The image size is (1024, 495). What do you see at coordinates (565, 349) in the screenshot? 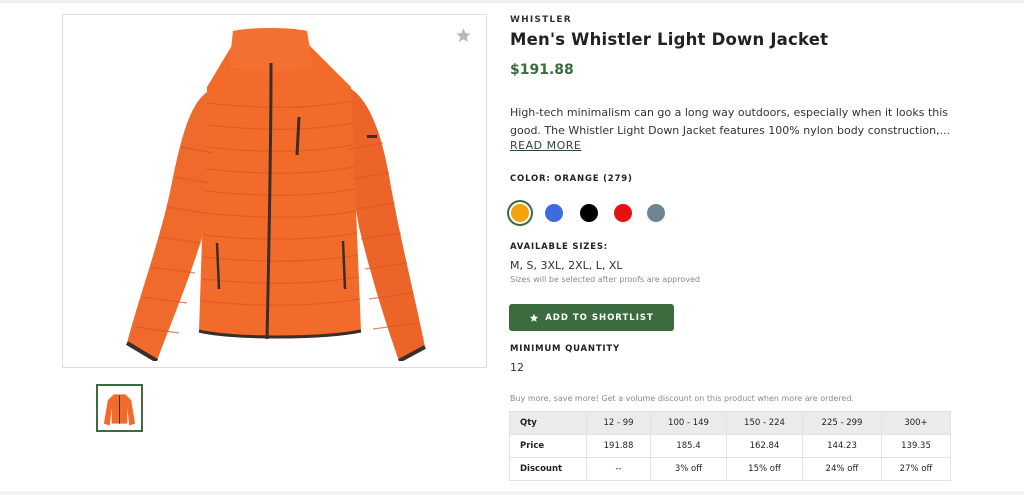
I see `minimum-quantity-label: MINIMUM QUANTITY` at bounding box center [565, 349].